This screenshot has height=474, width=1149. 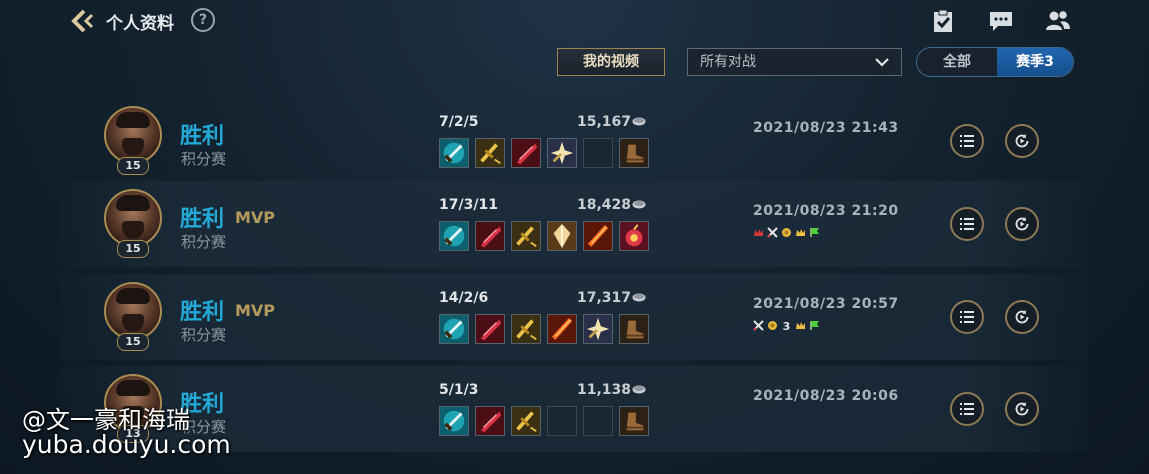 I want to click on match-time: 2021/08/23 20:06, so click(x=826, y=396).